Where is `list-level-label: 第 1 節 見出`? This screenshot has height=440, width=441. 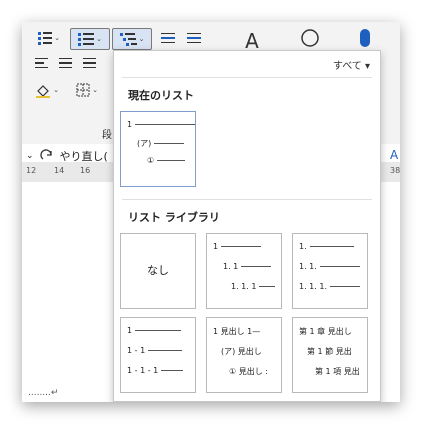
list-level-label: 第 1 節 見出 is located at coordinates (329, 351).